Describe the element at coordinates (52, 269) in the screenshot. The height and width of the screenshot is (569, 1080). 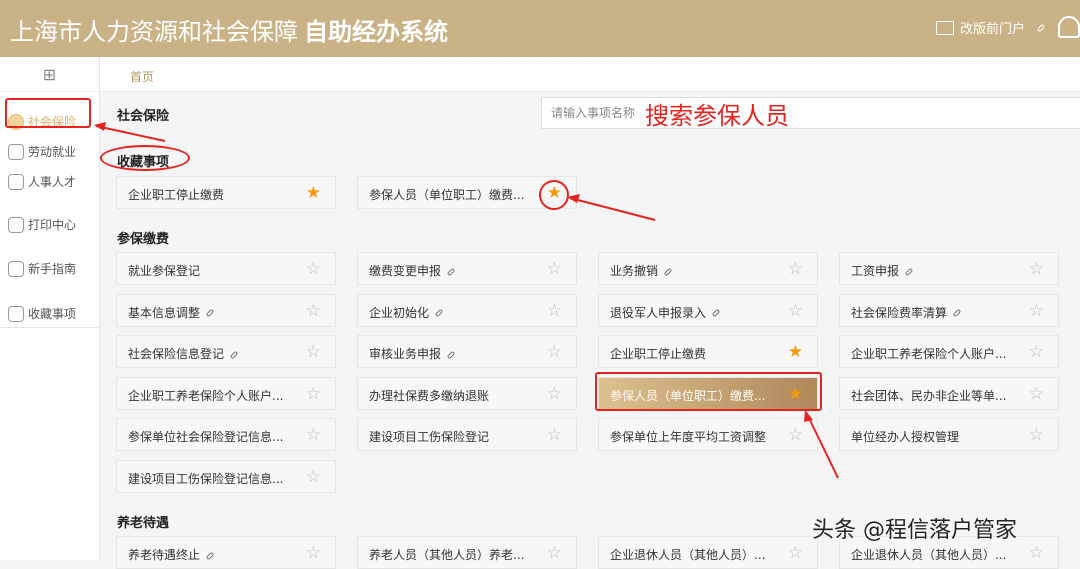
I see `sidebar-item-label: 新手指南` at that location.